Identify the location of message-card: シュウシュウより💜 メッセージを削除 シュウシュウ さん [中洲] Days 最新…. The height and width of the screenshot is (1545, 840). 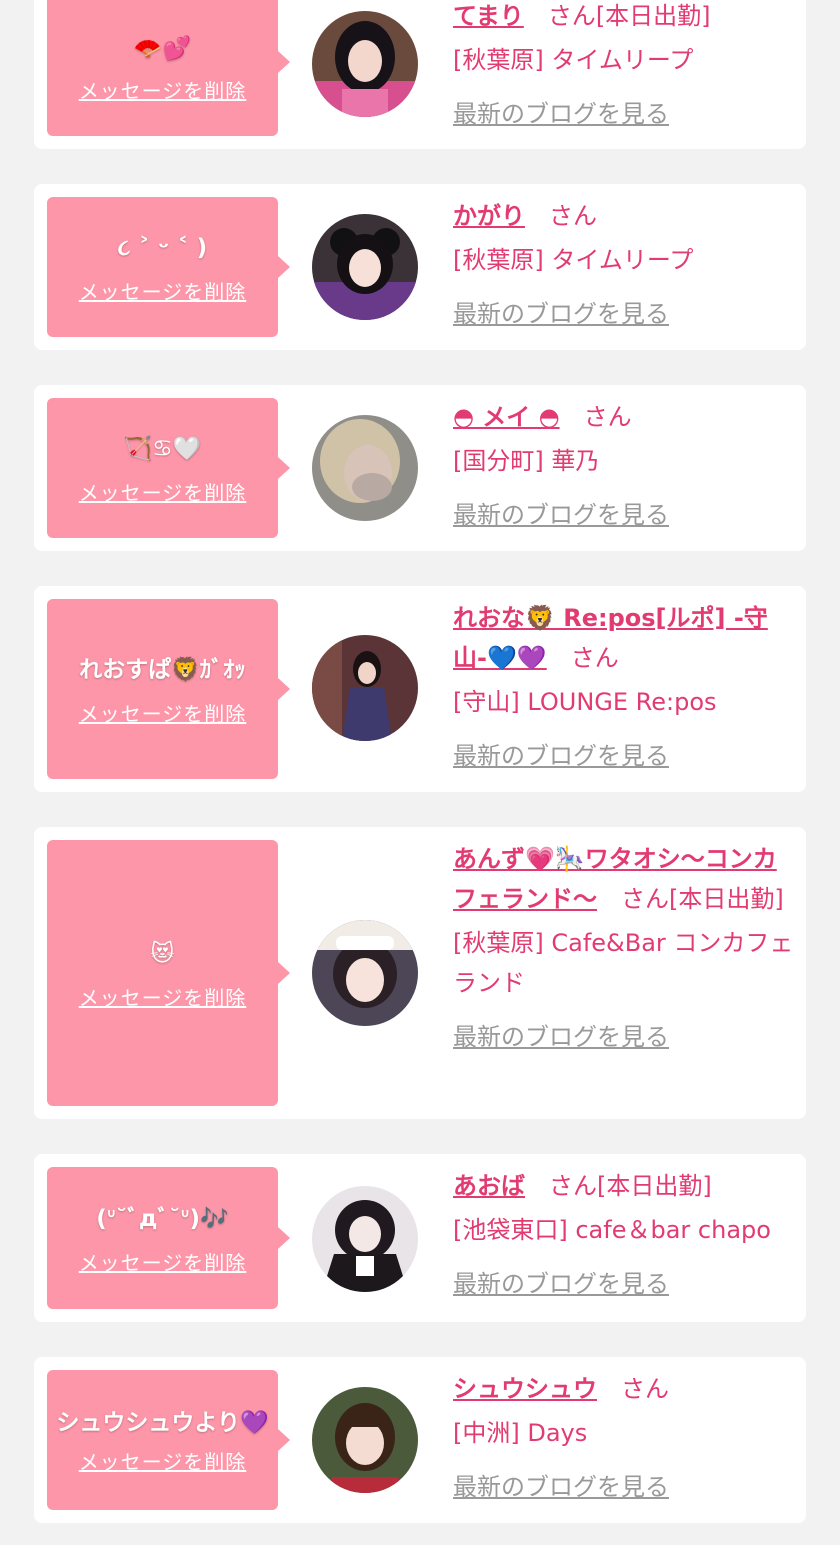
(420, 1440).